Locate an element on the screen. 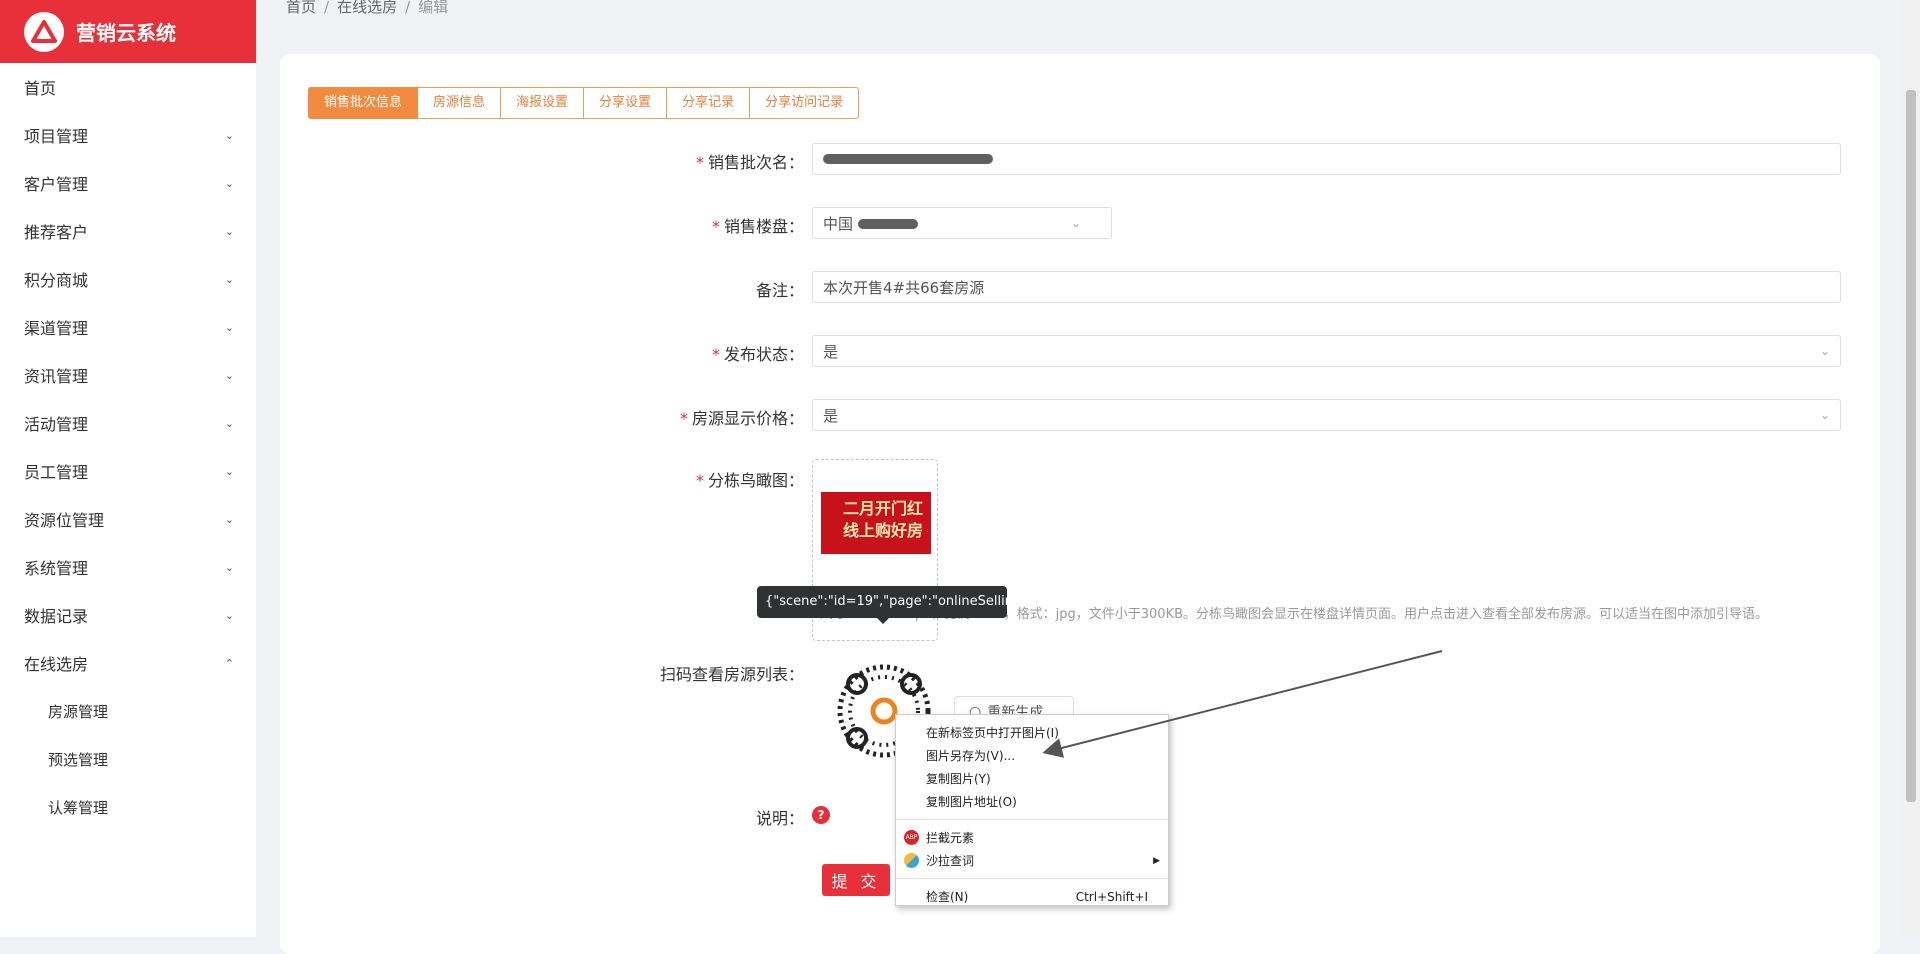  row-show-price: * 房源显示价格： 是 ⌄ is located at coordinates (1080, 415).